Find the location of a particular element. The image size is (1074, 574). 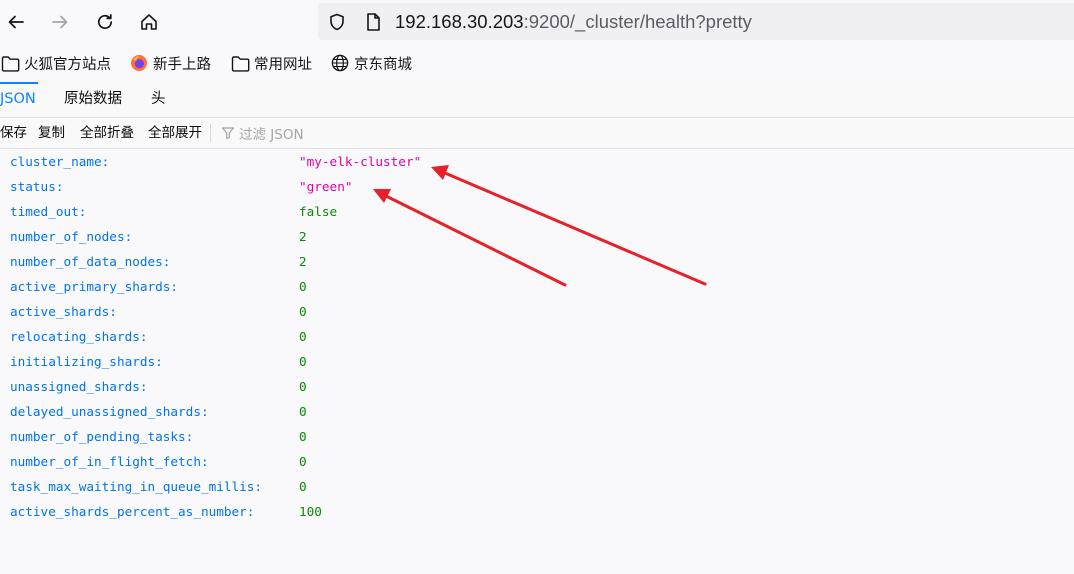

json-row: active_shards_percent_as_number: 100 is located at coordinates (537, 511).